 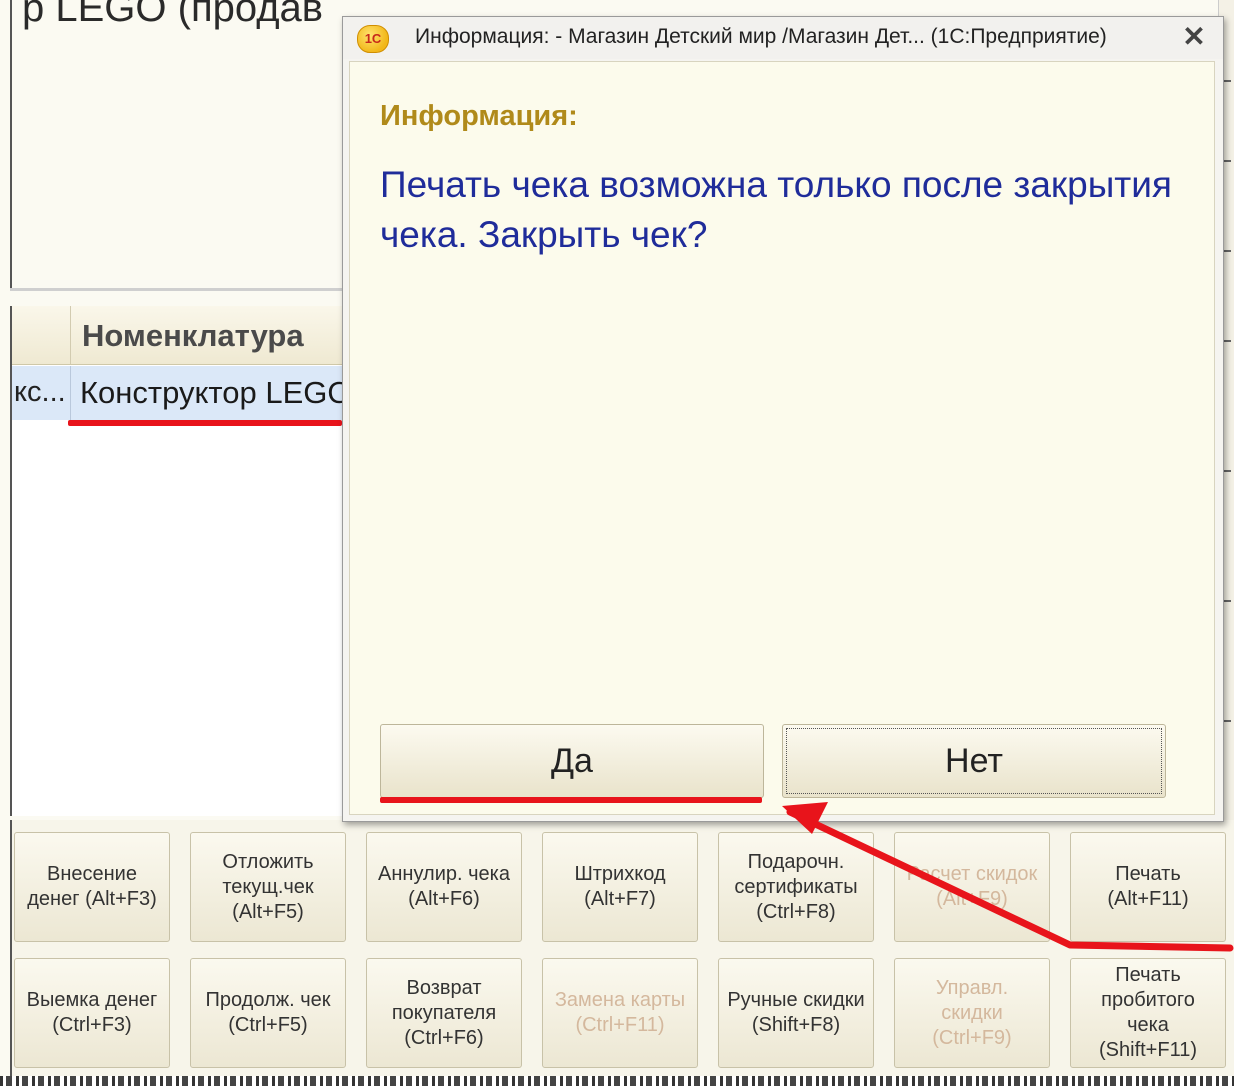 I want to click on goods-table: Номенклатура кс... Конструктор LEGO, so click(x=181, y=561).